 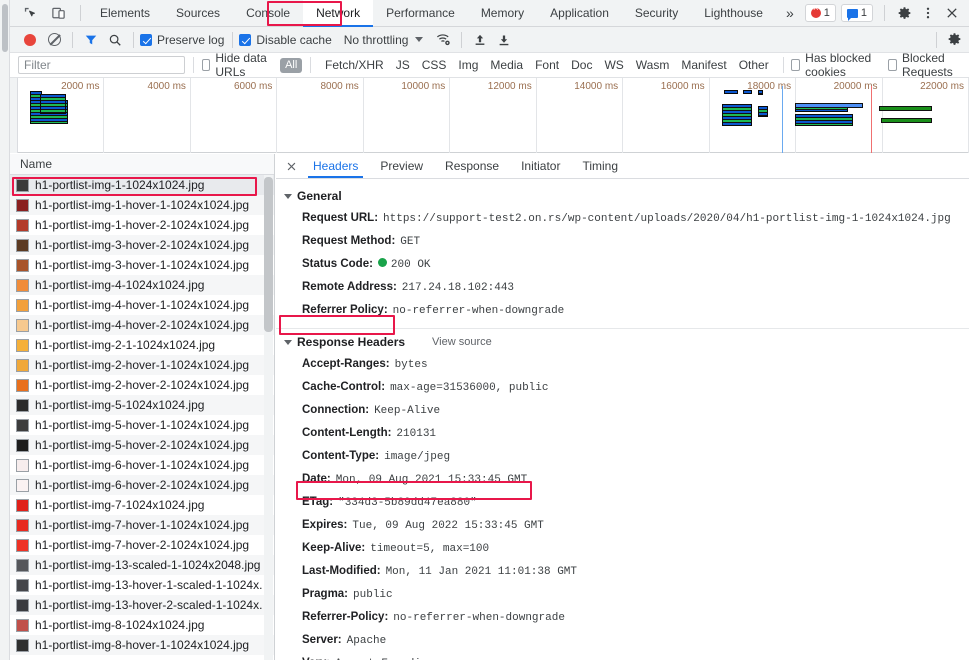 What do you see at coordinates (5, 28) in the screenshot?
I see `dock-scroll-indicator` at bounding box center [5, 28].